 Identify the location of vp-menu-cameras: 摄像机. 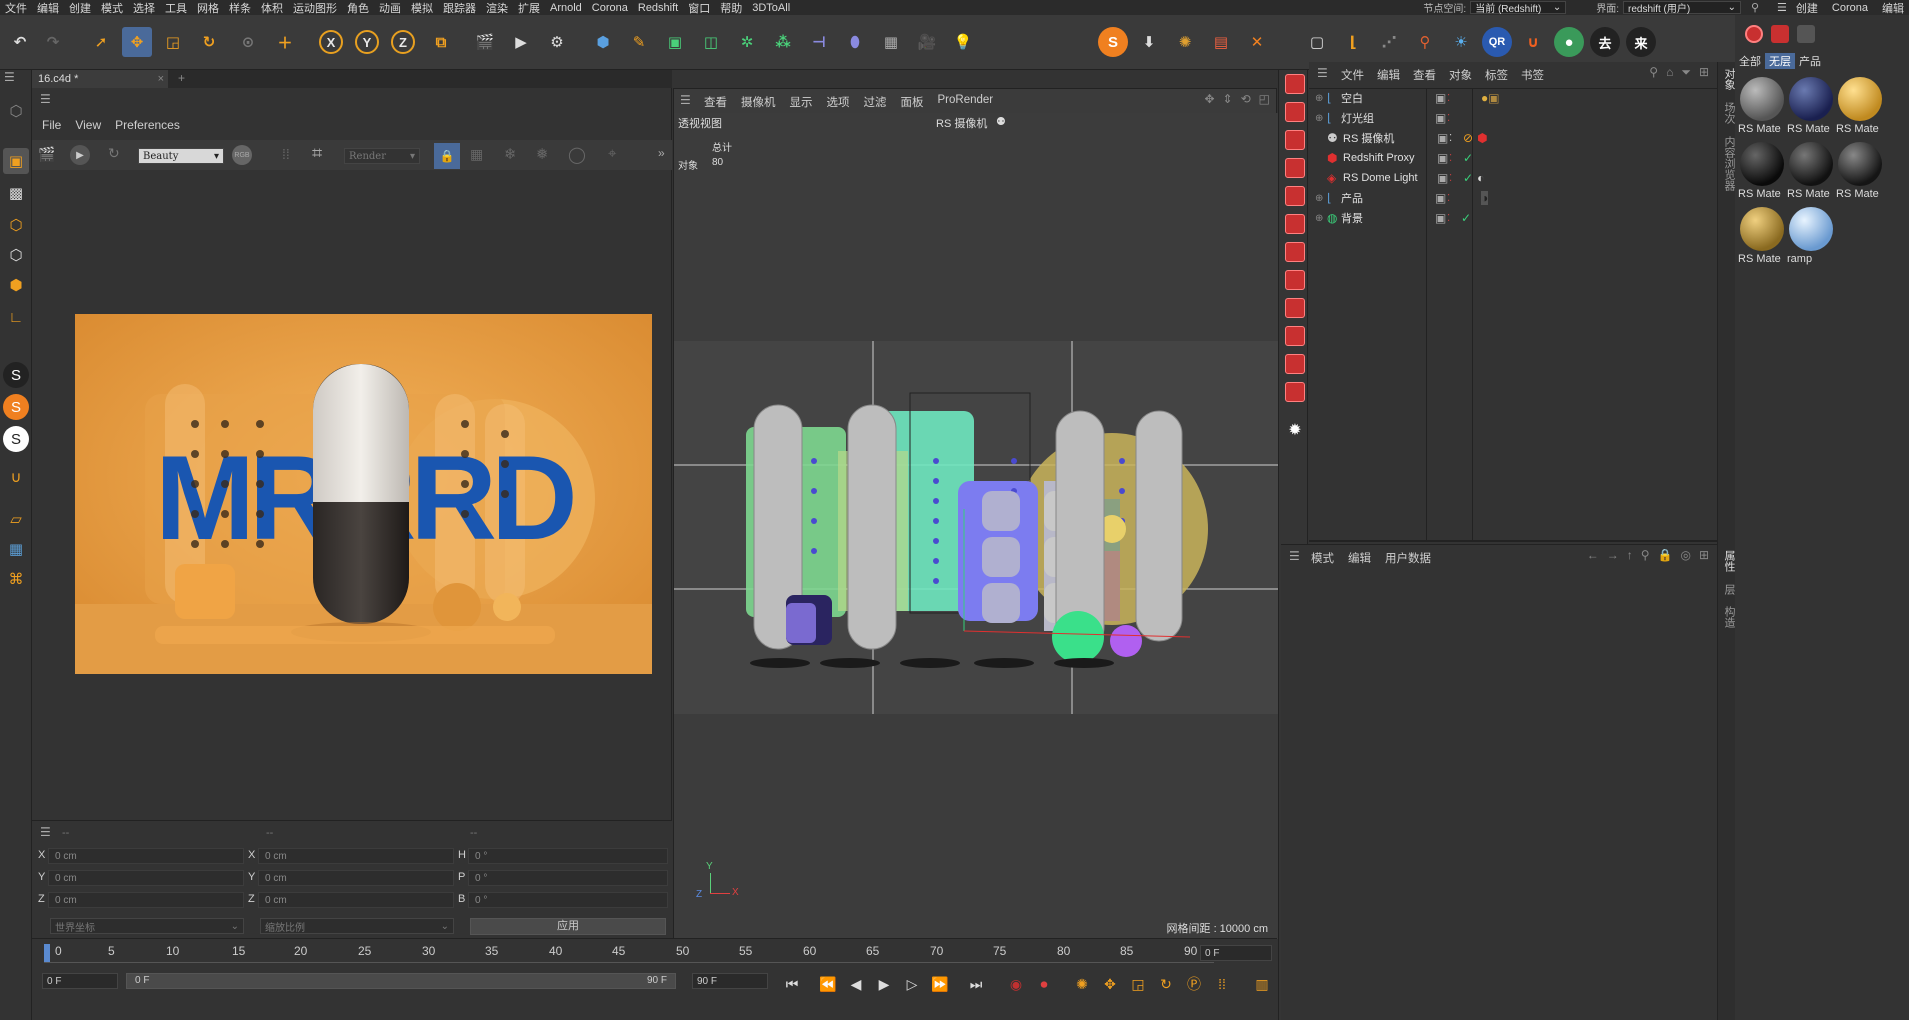
(758, 102).